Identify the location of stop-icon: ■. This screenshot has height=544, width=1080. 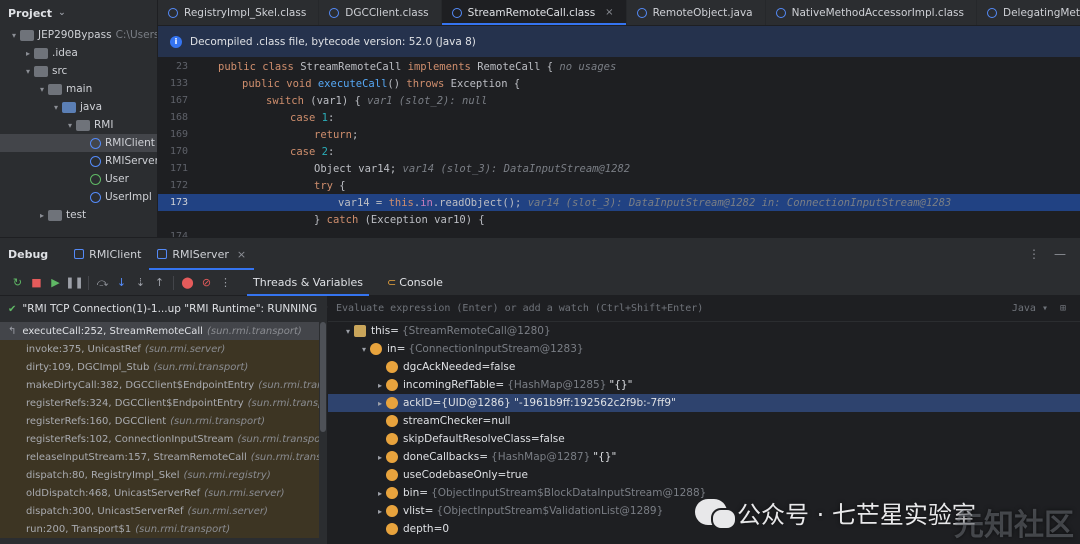
(36, 283).